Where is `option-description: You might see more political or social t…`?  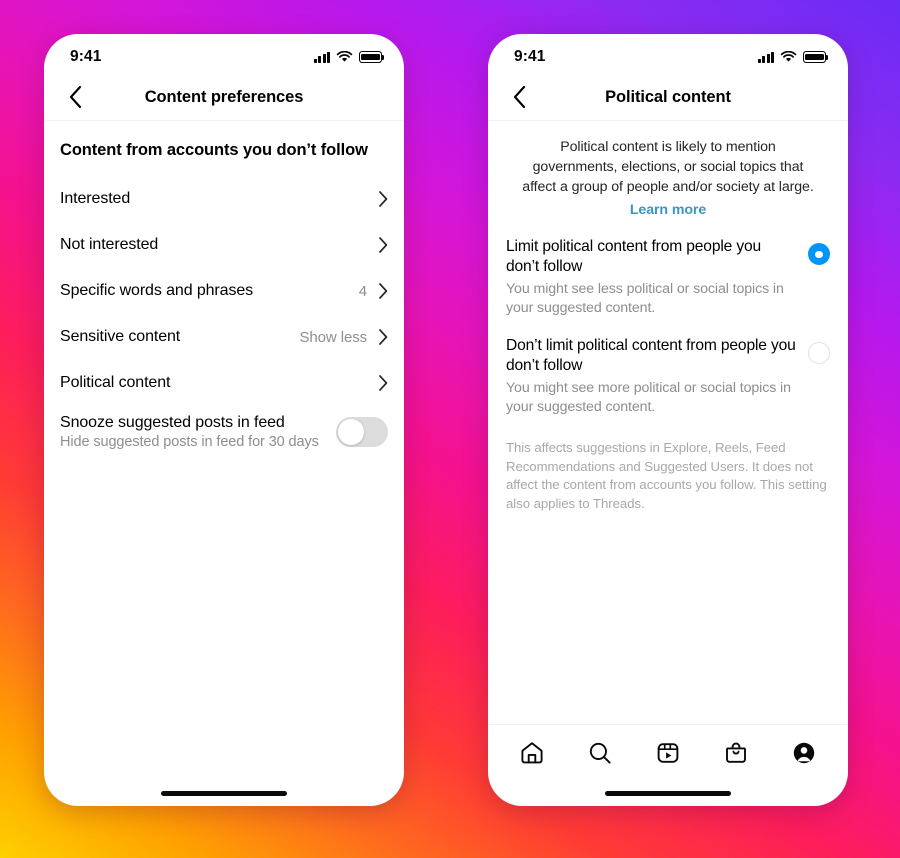
option-description: You might see more political or social t… is located at coordinates (648, 397).